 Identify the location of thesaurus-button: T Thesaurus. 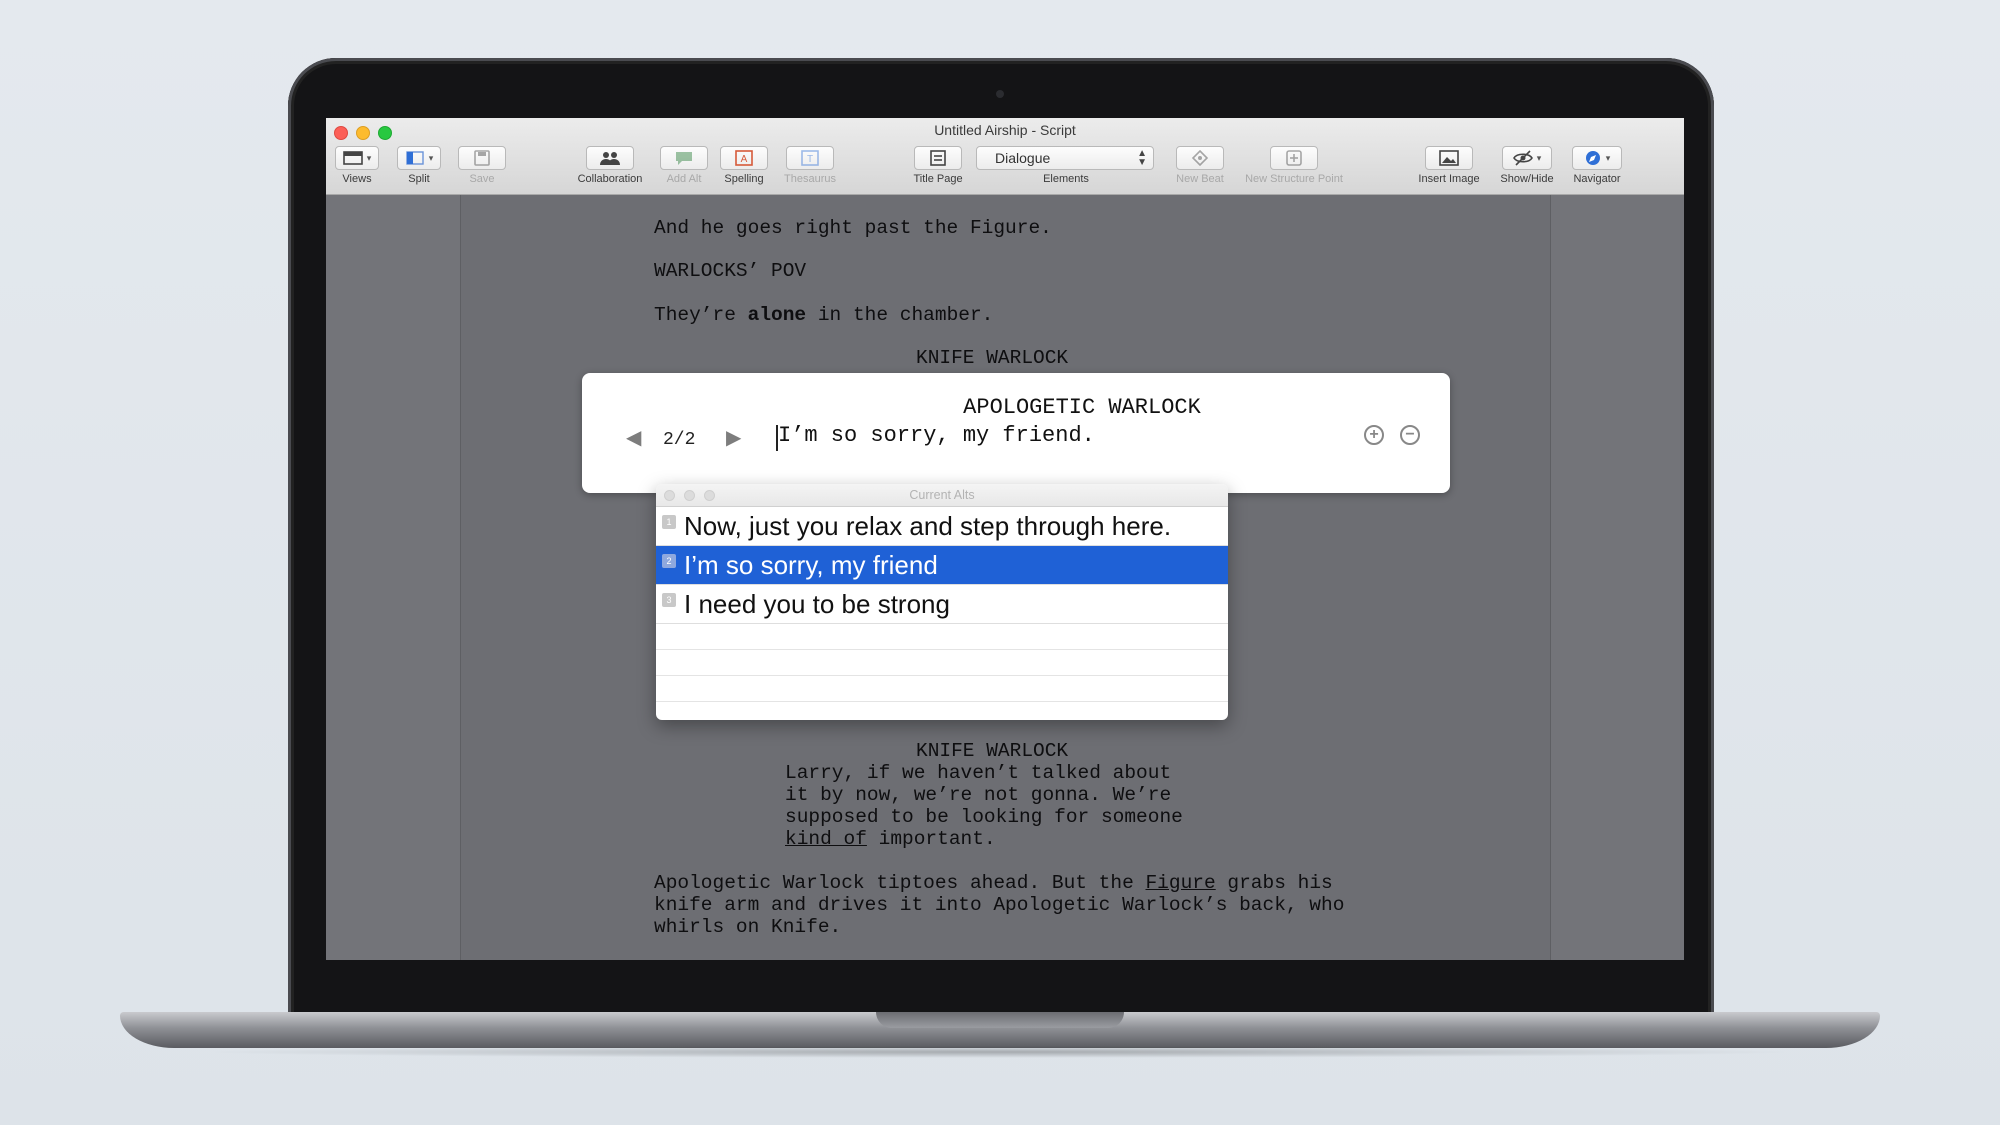
(810, 165).